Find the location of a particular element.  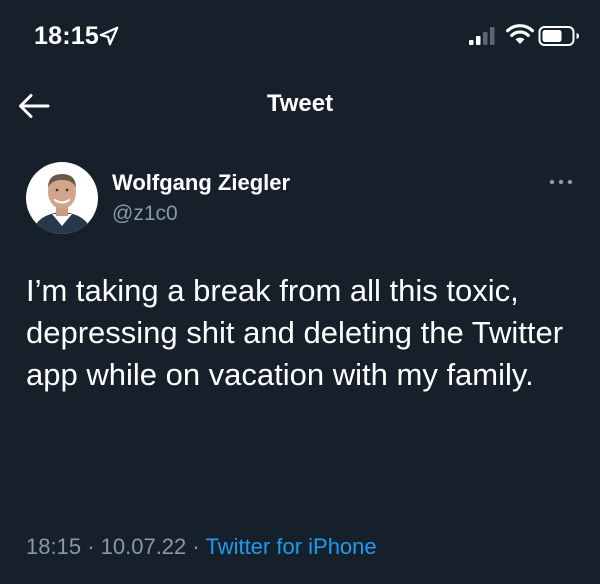

battery-icon is located at coordinates (558, 36).